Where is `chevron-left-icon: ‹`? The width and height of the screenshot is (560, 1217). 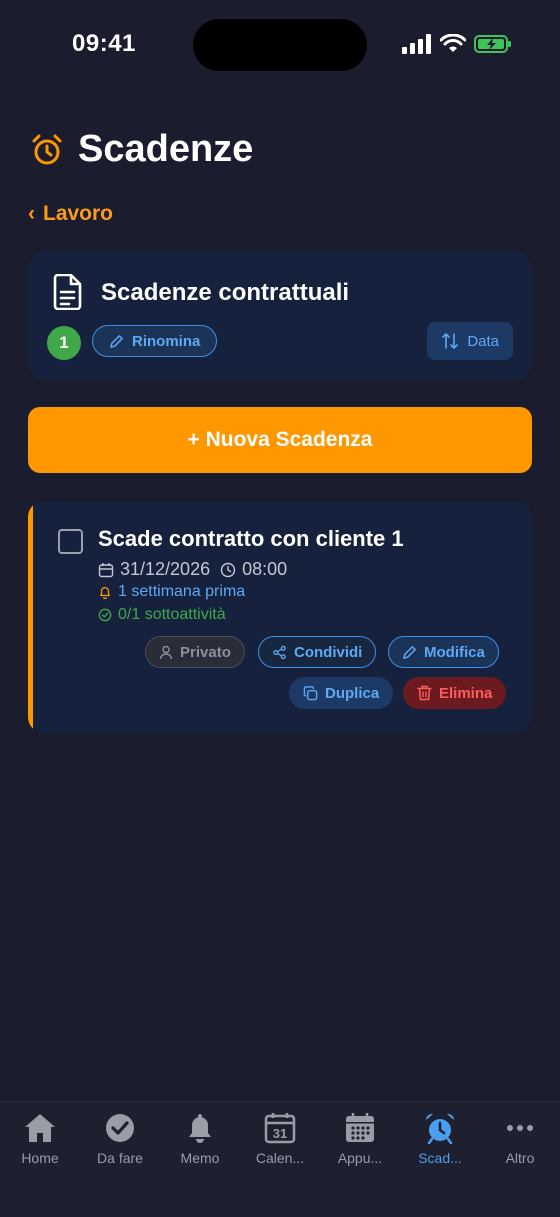
chevron-left-icon: ‹ is located at coordinates (31, 213).